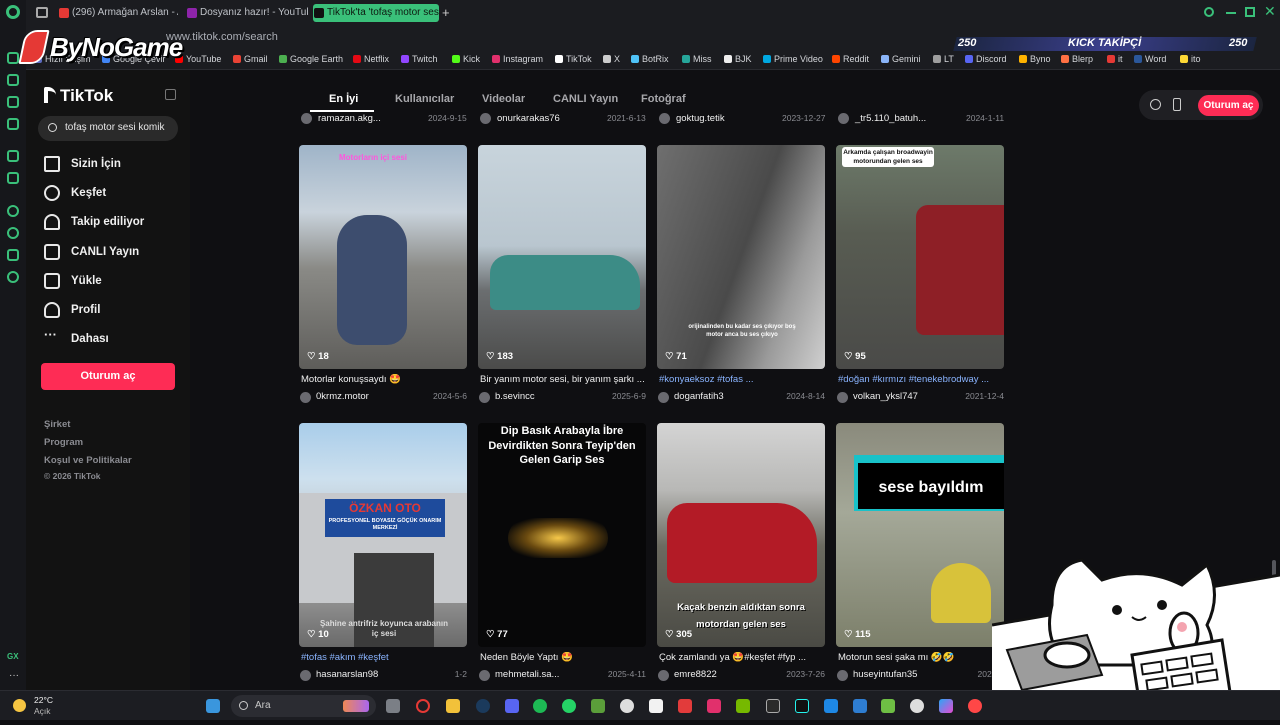  I want to click on maximize-icon, so click(1250, 12).